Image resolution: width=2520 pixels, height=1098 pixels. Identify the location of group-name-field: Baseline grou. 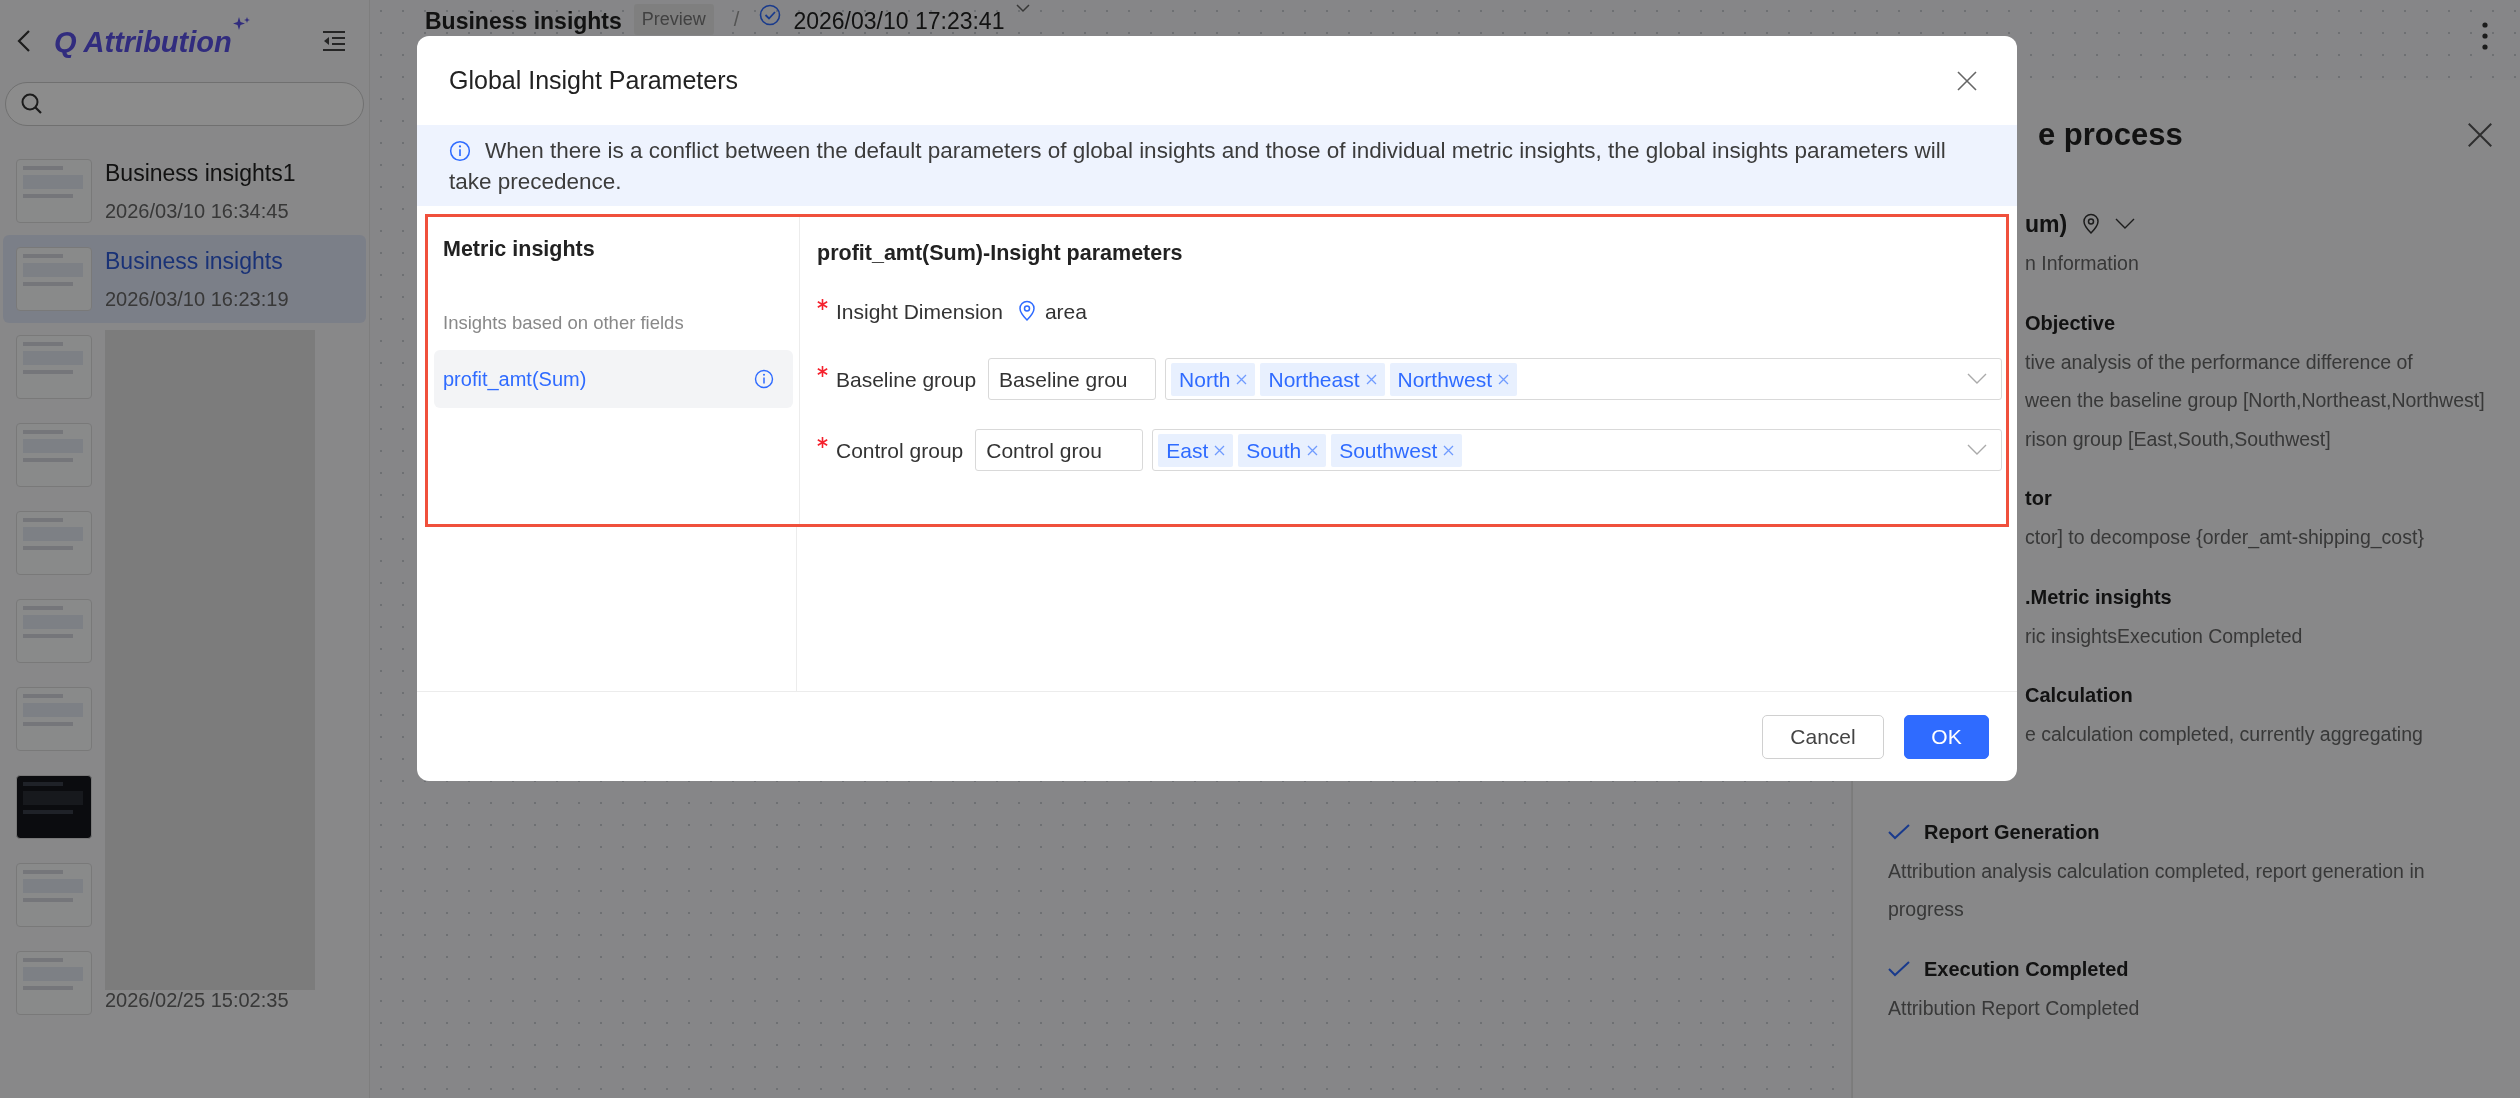
(1072, 379).